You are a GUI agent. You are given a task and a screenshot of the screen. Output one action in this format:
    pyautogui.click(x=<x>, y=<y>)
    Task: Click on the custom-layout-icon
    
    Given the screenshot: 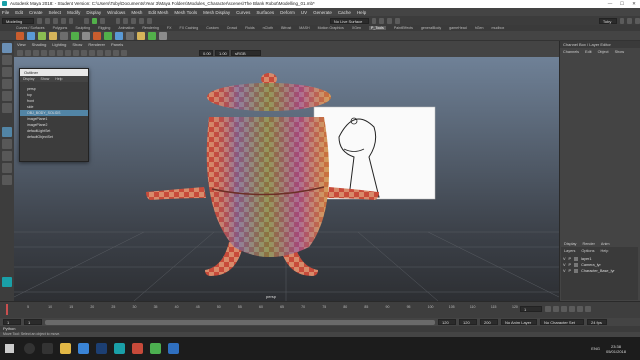 What is the action you would take?
    pyautogui.click(x=7, y=180)
    